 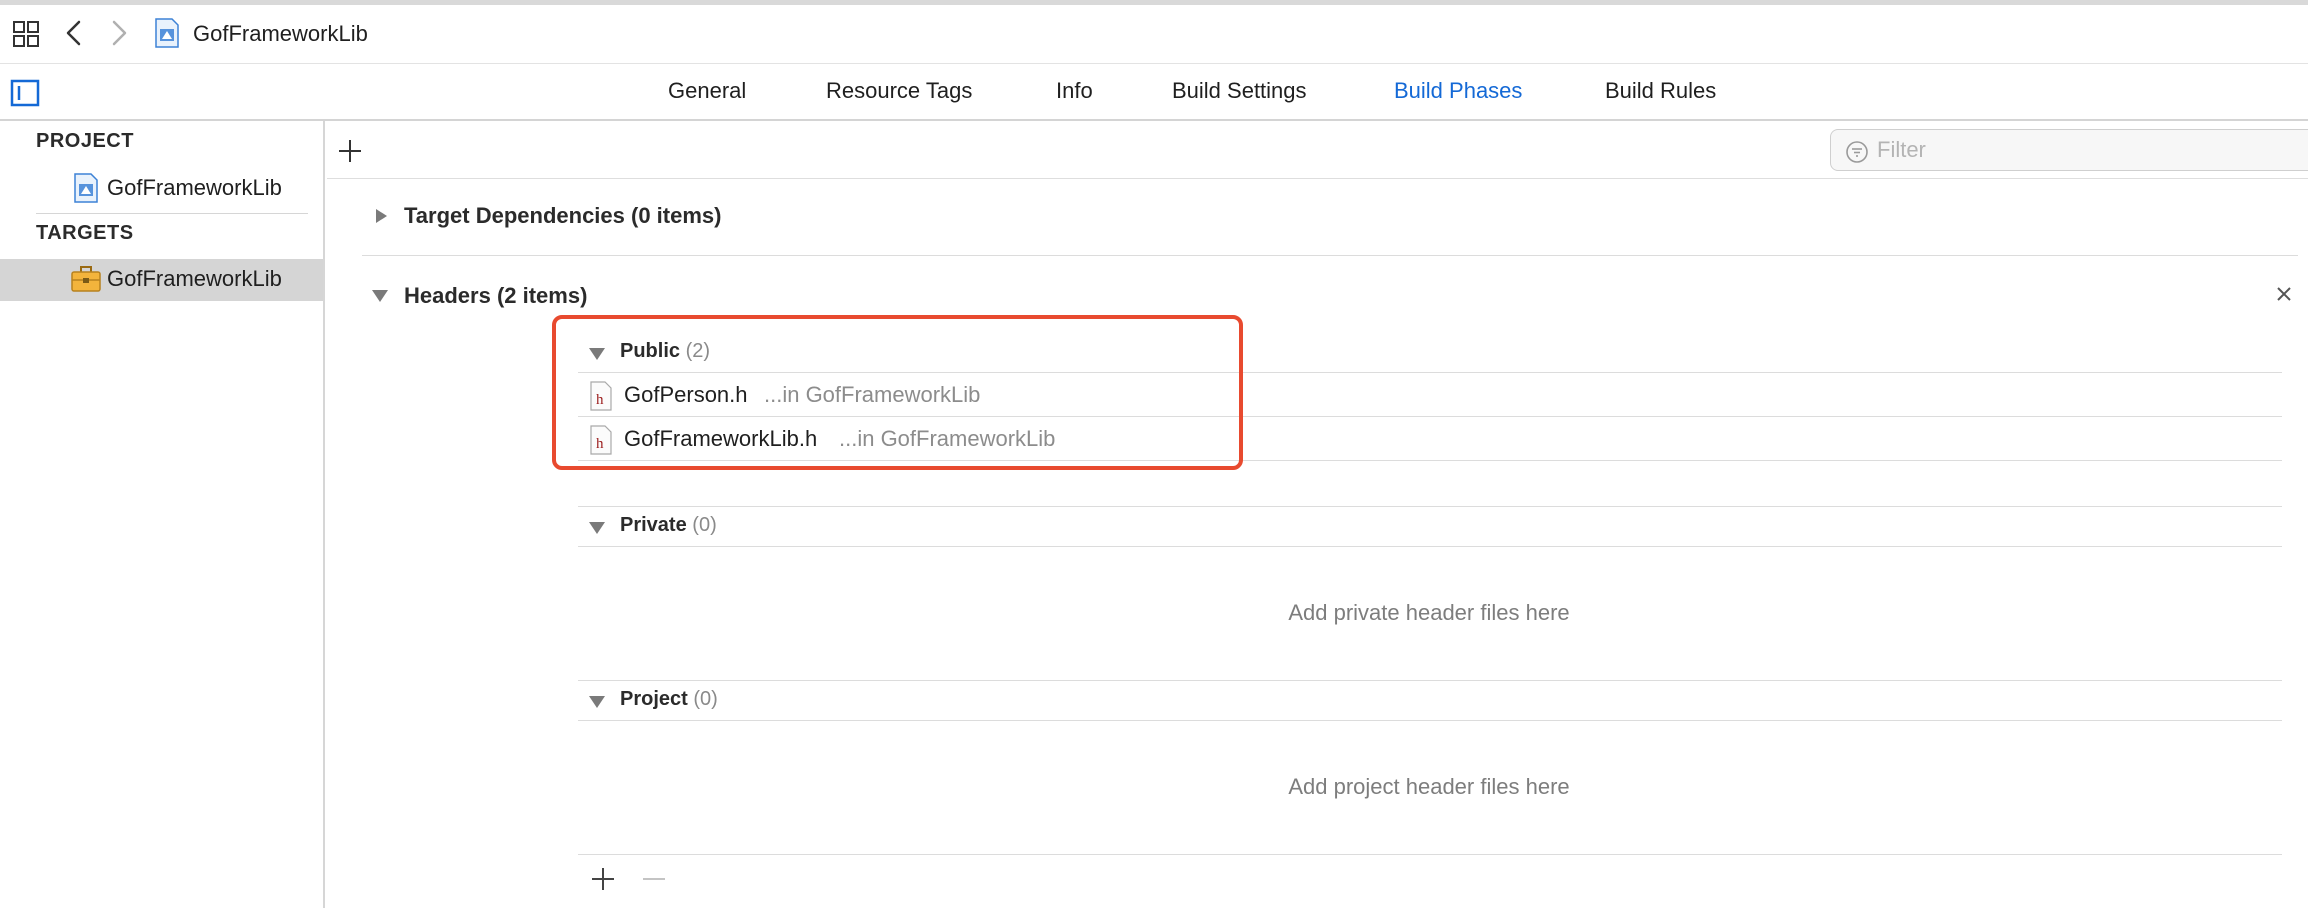 I want to click on project-empty-message: Add project header files here, so click(x=1429, y=786).